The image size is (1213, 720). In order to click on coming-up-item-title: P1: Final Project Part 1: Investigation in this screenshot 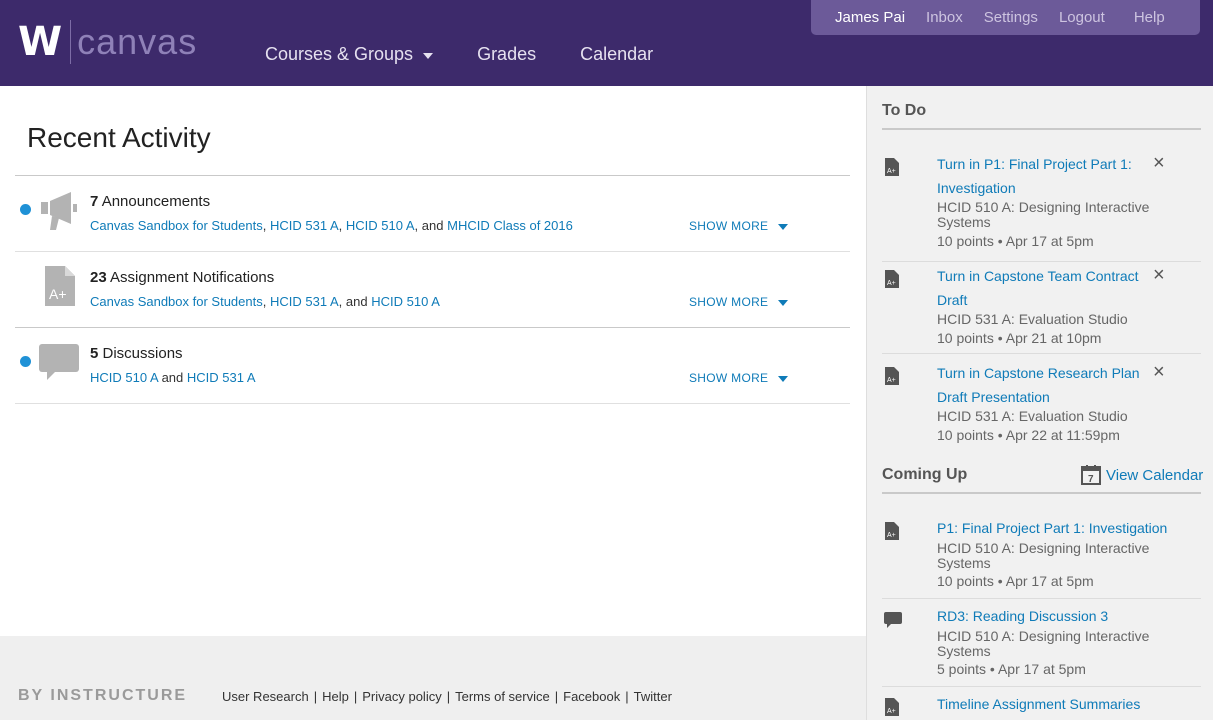, I will do `click(1067, 528)`.